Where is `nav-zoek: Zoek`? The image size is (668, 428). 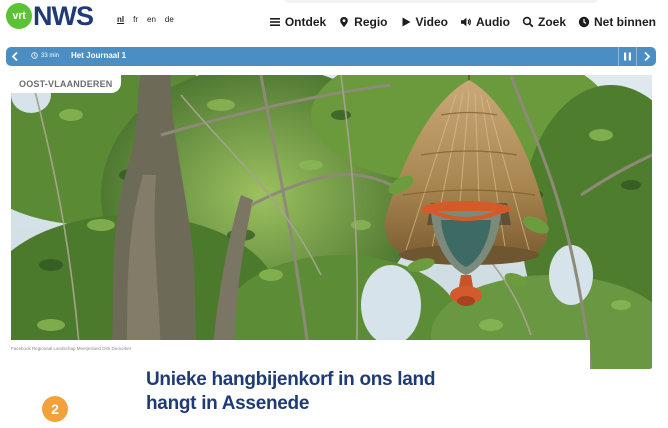
nav-zoek: Zoek is located at coordinates (544, 22).